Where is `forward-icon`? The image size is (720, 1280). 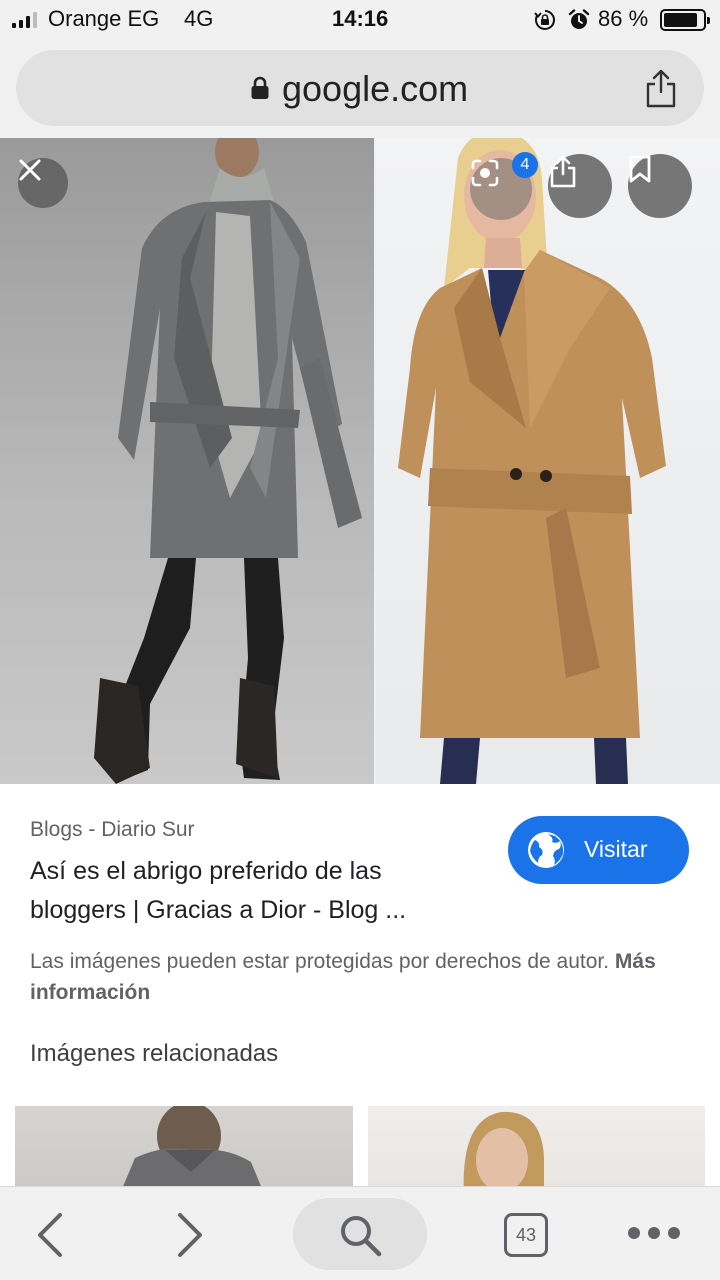 forward-icon is located at coordinates (190, 1235).